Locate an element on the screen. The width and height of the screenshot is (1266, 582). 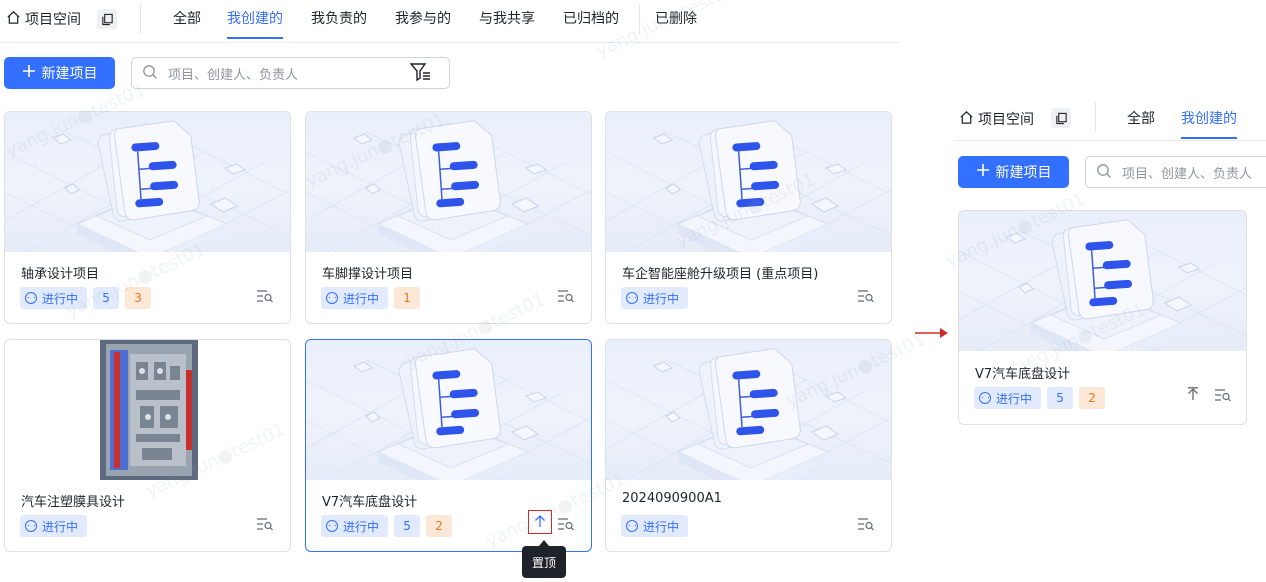
pin-to-top-button is located at coordinates (540, 522).